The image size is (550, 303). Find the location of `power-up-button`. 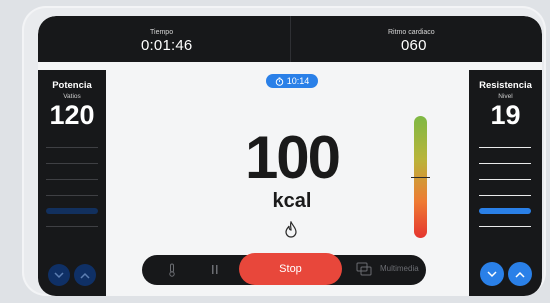

power-up-button is located at coordinates (85, 275).